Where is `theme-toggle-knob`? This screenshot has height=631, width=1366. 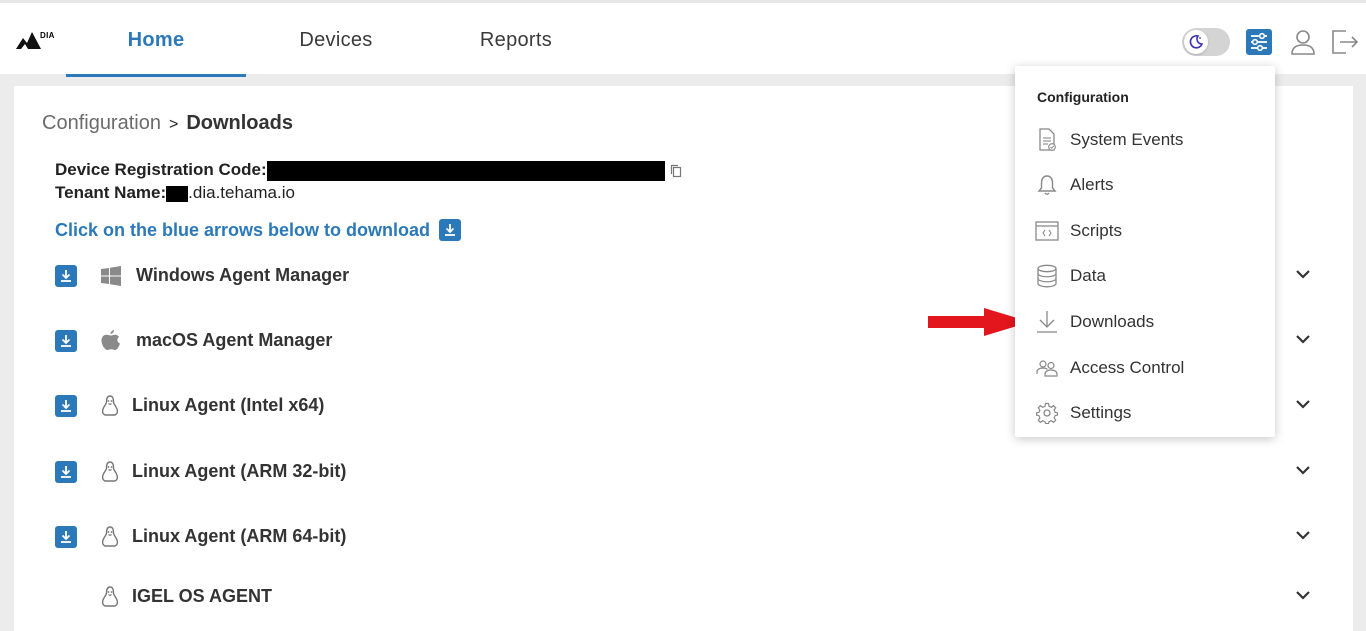 theme-toggle-knob is located at coordinates (1196, 42).